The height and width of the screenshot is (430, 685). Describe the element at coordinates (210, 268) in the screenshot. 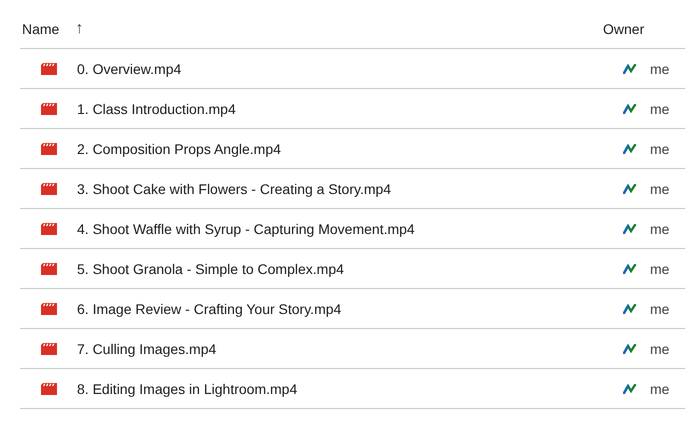

I see `file-name: 5. Shoot Granola - Simple to Complex.mp4` at that location.